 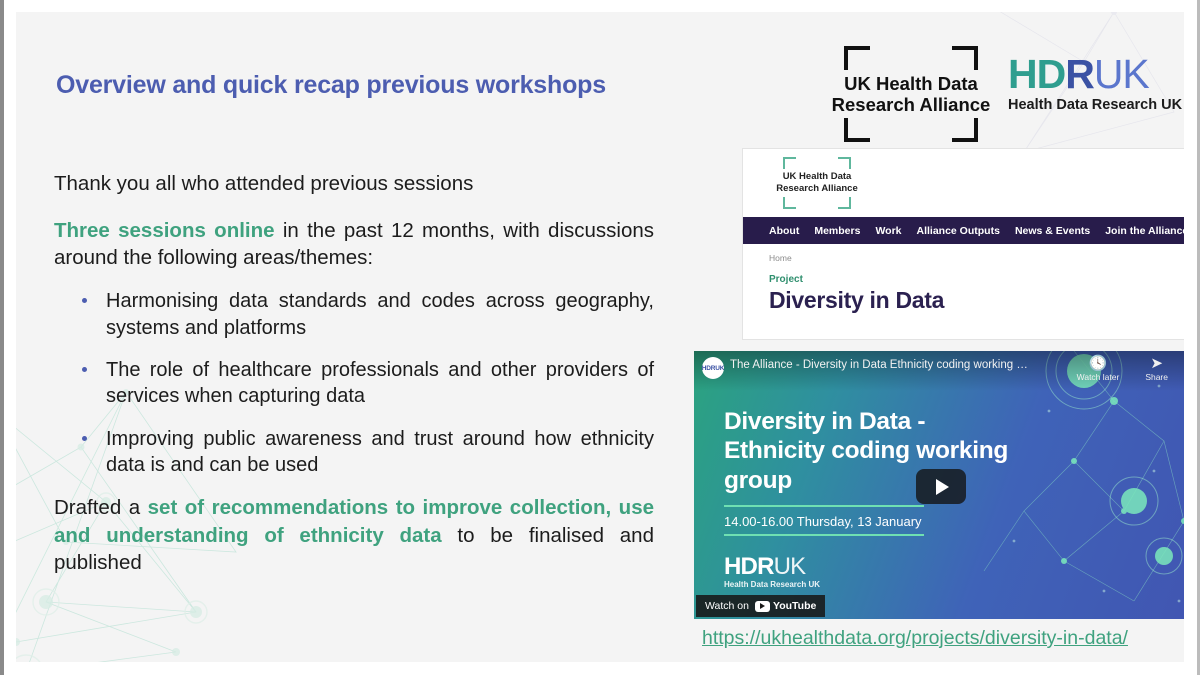 I want to click on share-button: ➤ Share, so click(x=1156, y=368).